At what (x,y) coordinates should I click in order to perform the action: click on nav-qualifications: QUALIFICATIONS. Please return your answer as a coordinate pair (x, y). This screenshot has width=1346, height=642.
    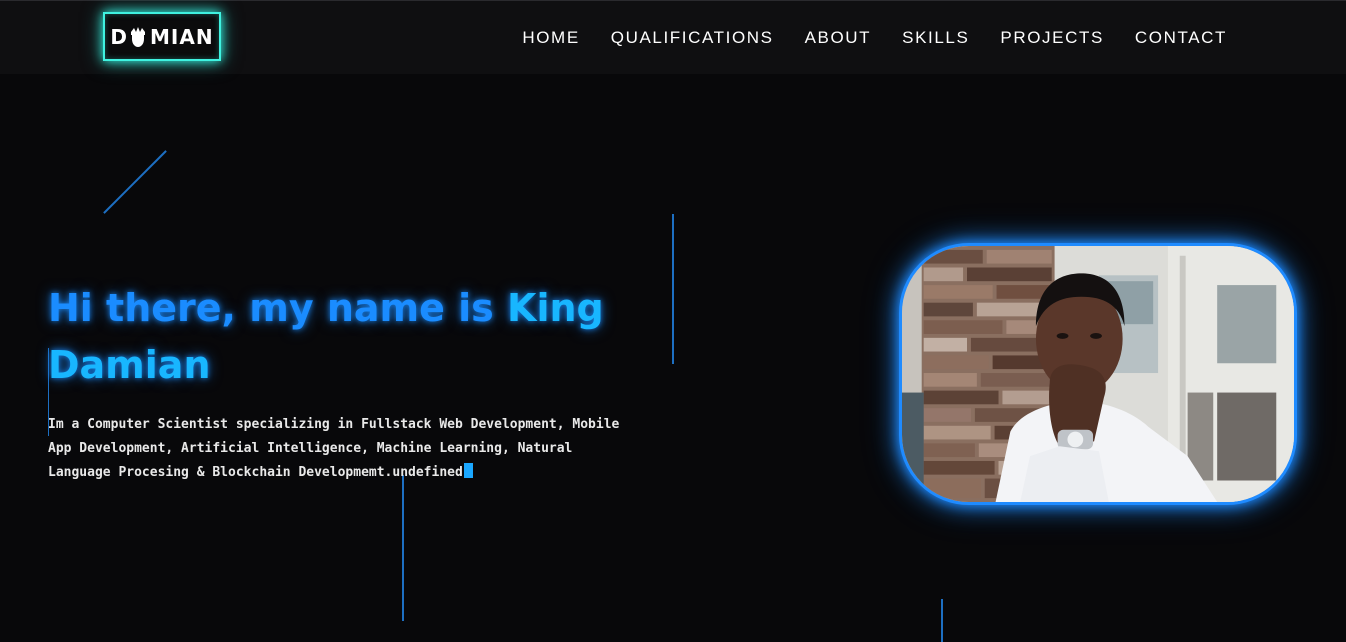
    Looking at the image, I should click on (692, 38).